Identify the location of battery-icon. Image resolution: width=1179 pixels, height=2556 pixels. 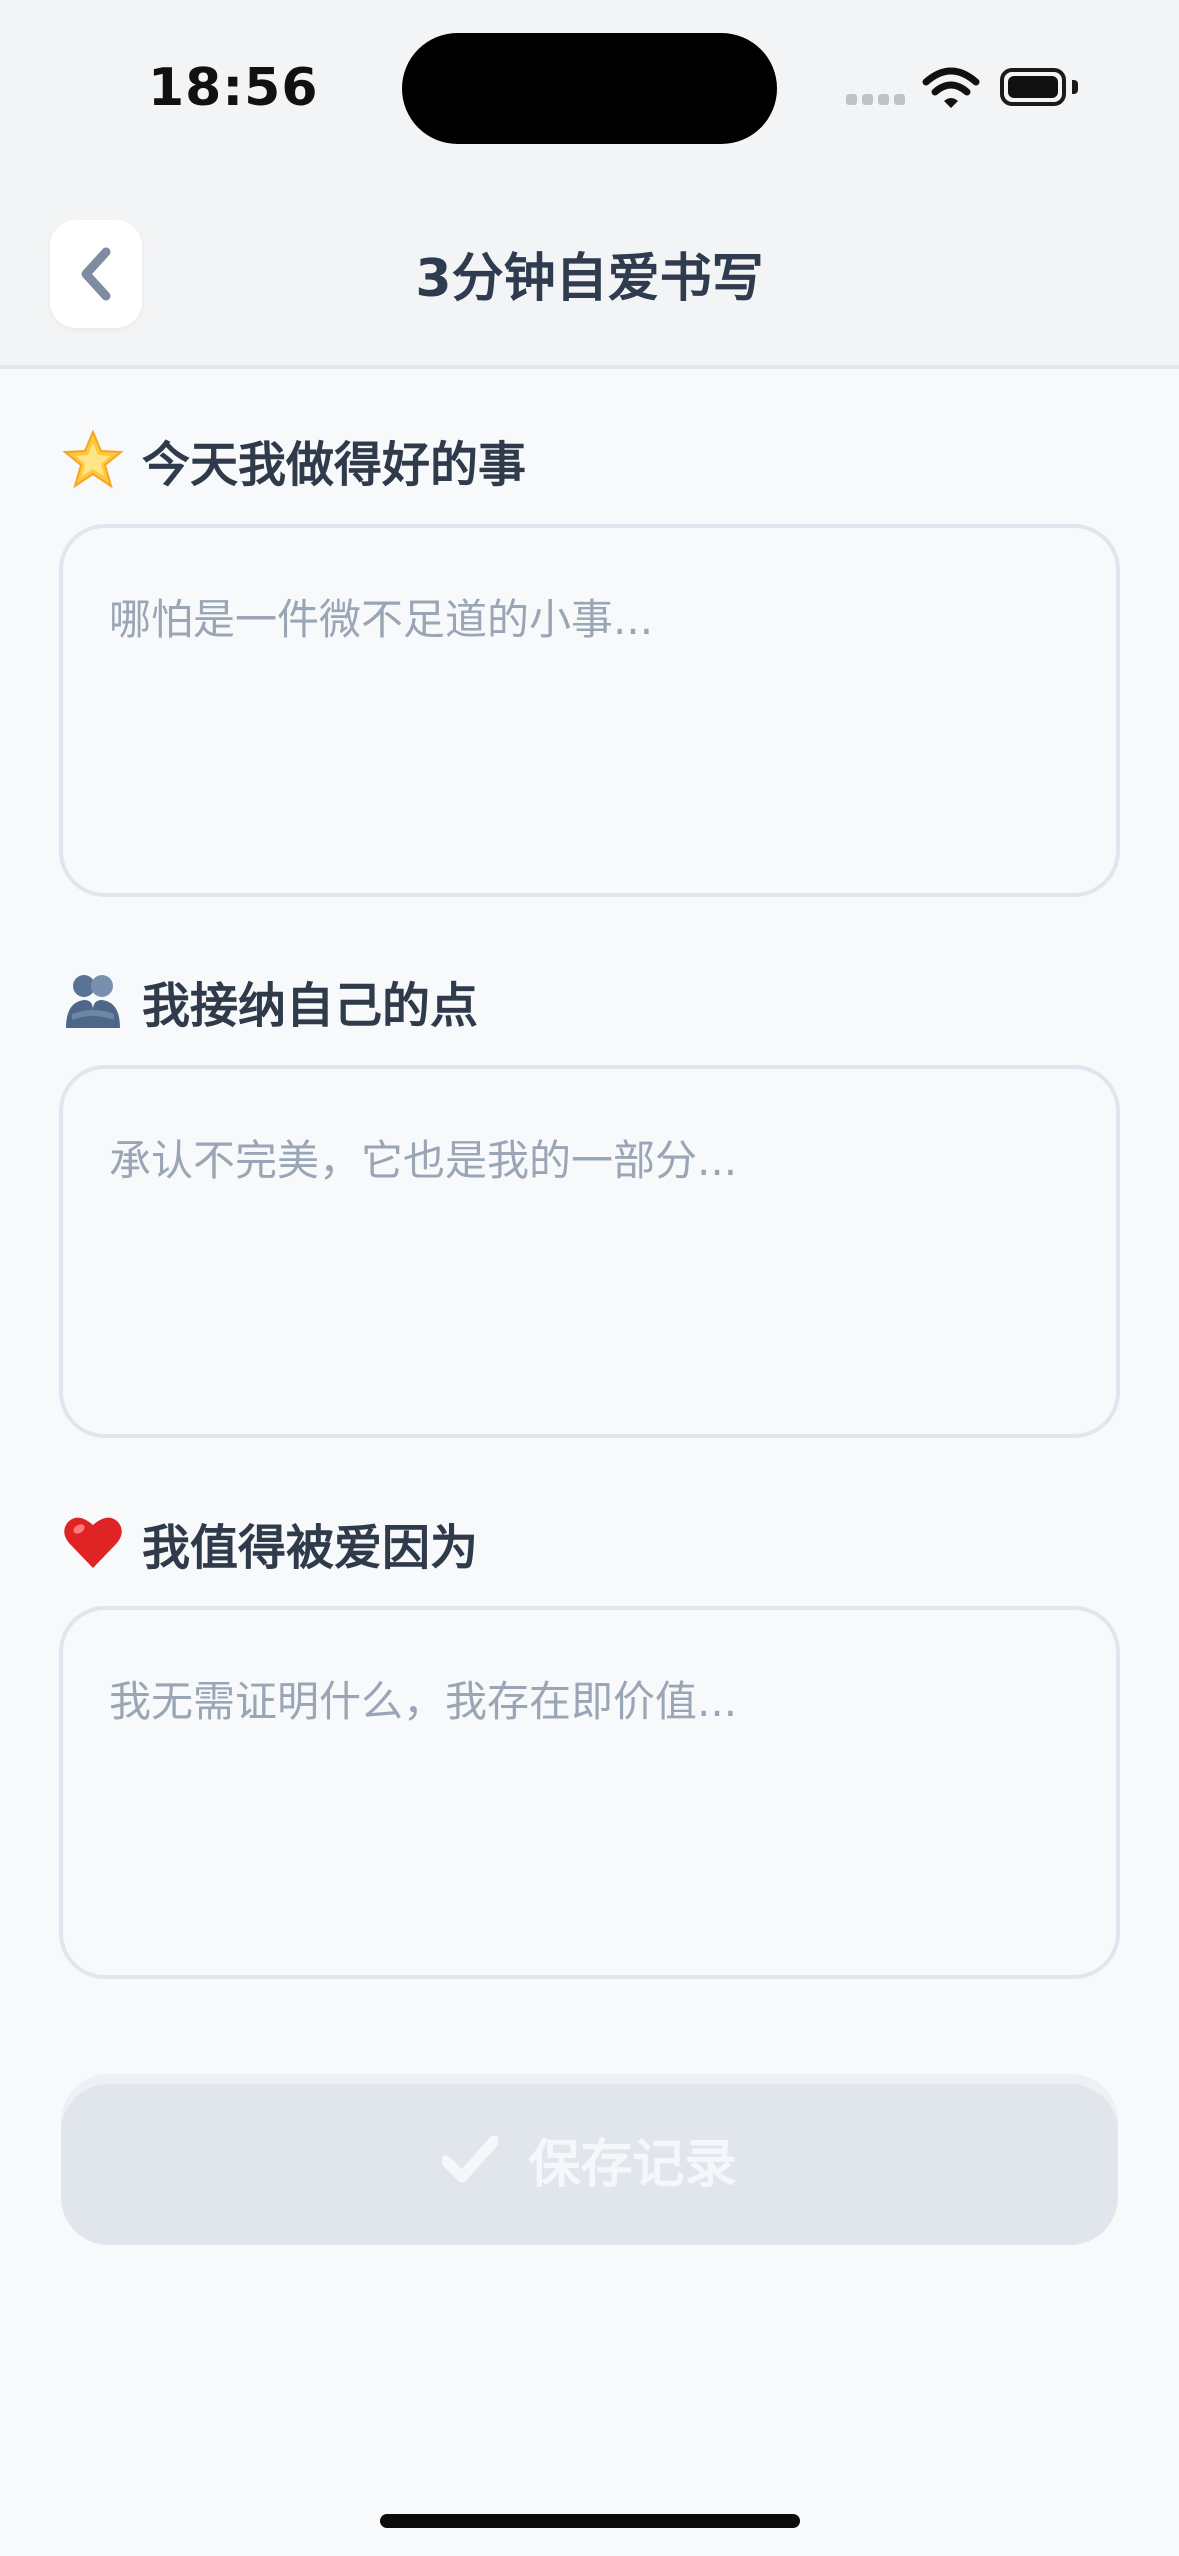
(1033, 87).